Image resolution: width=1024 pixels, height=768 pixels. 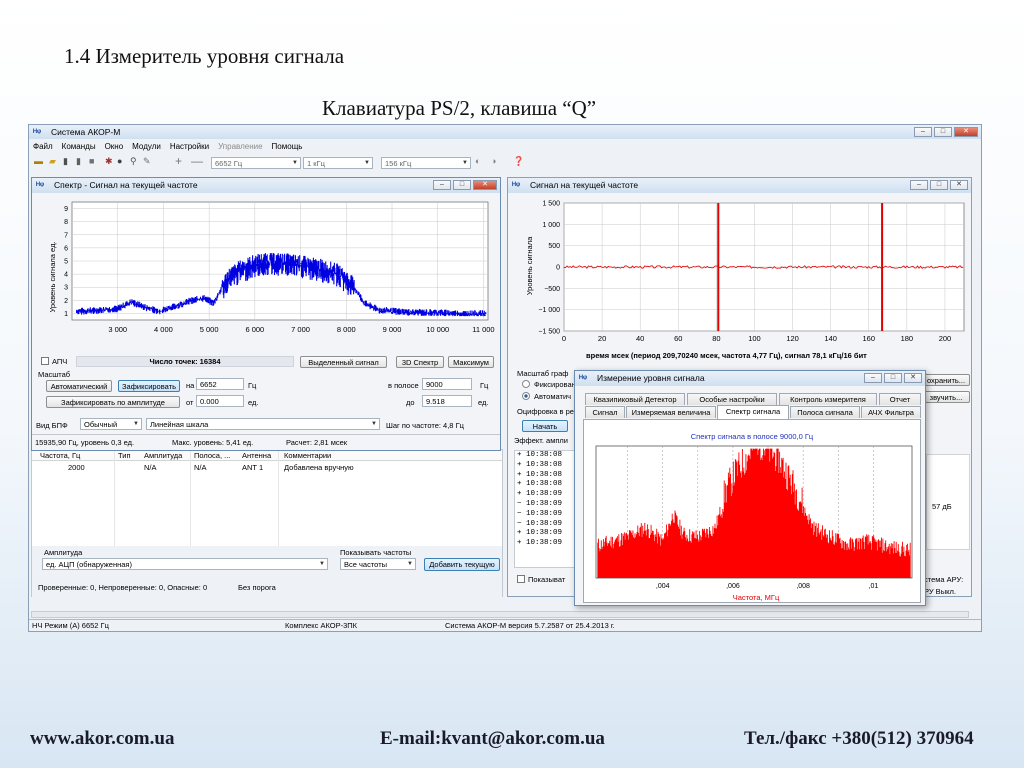 What do you see at coordinates (732, 399) in the screenshot?
I see `tab-special-settings: Особые настройки` at bounding box center [732, 399].